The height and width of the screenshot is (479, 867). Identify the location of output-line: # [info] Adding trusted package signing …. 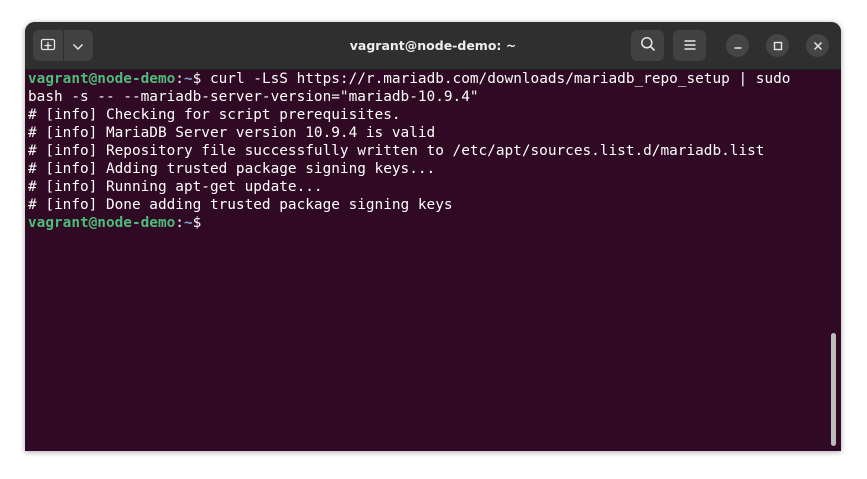
(232, 169).